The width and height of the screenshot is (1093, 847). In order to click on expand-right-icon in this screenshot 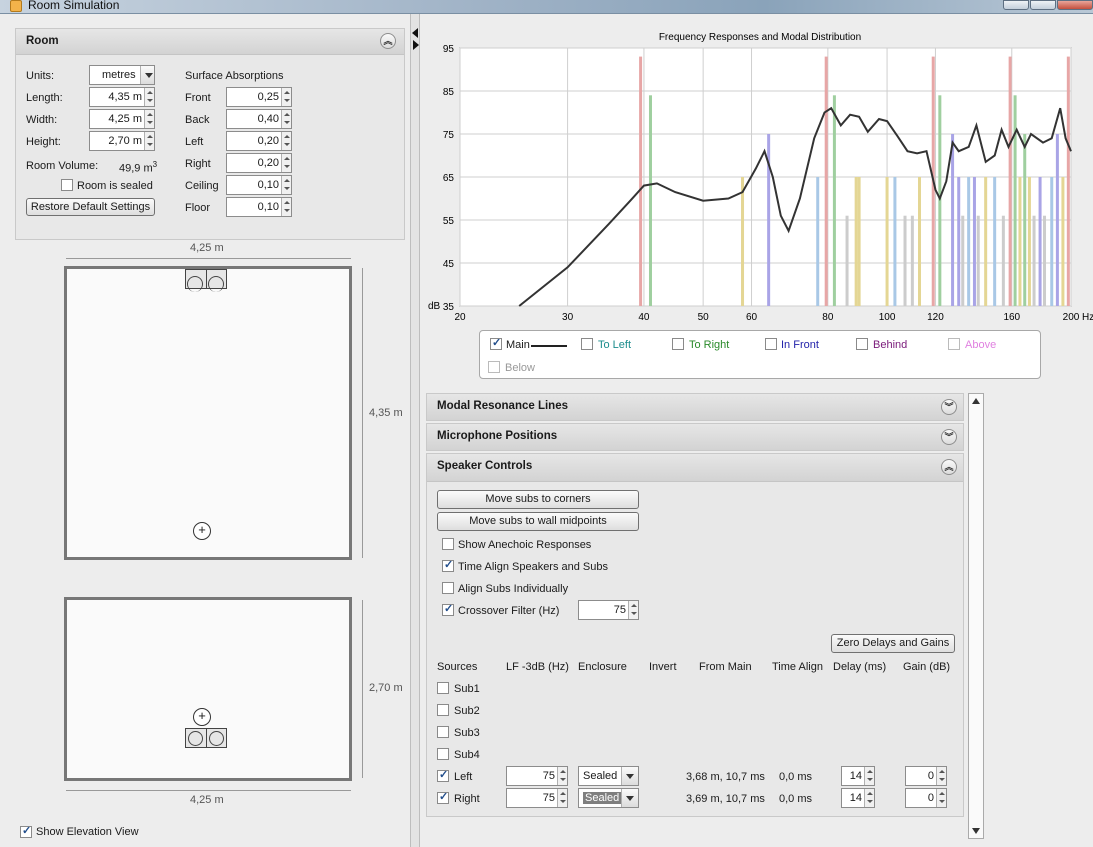, I will do `click(416, 45)`.